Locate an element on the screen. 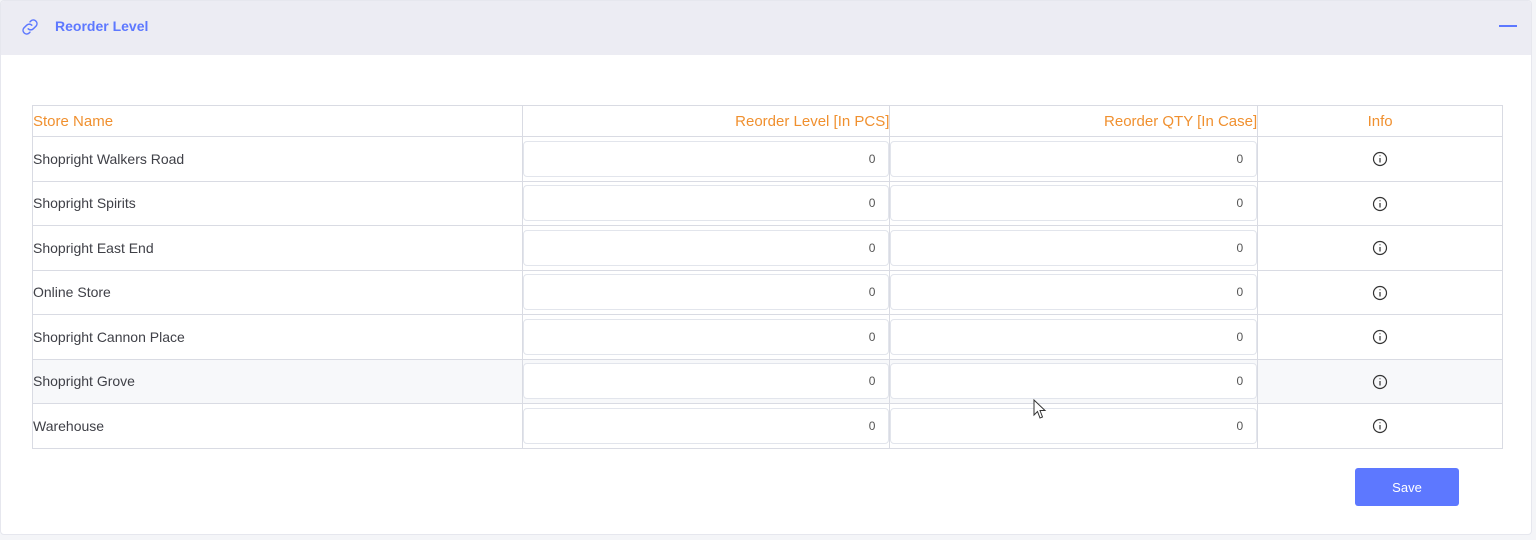  header-info: Info is located at coordinates (1380, 121).